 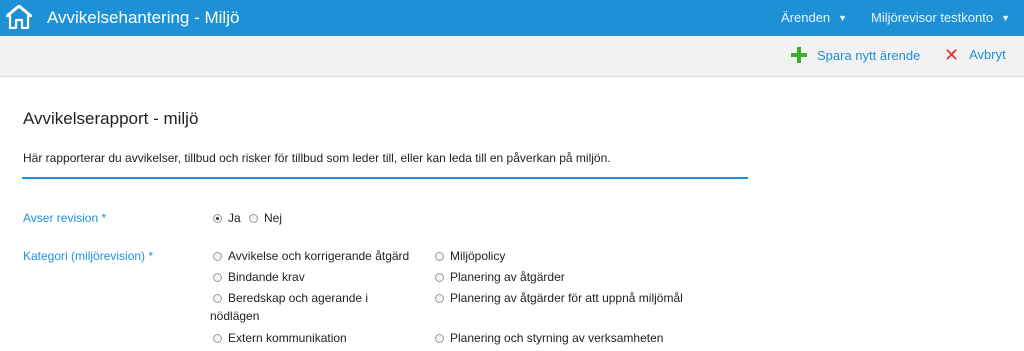 I want to click on plus-icon, so click(x=799, y=55).